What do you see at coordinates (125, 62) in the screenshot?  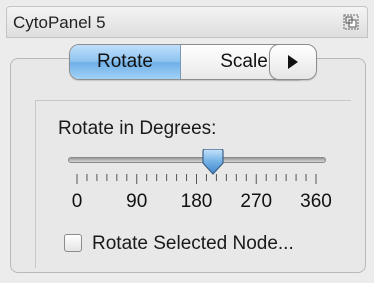 I see `tab-rotate: Rotate` at bounding box center [125, 62].